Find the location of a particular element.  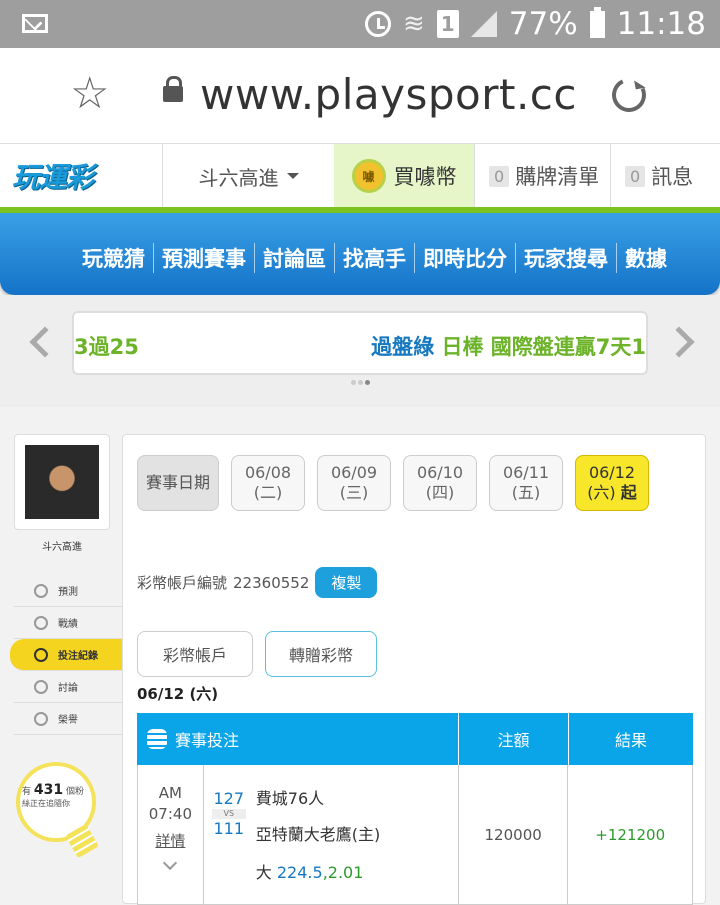

sidebar: 斗六高進 預測 戰績 投注紀錄 討論 榮譽 有 431 個粉 絲正在追隨你 is located at coordinates (67, 646).